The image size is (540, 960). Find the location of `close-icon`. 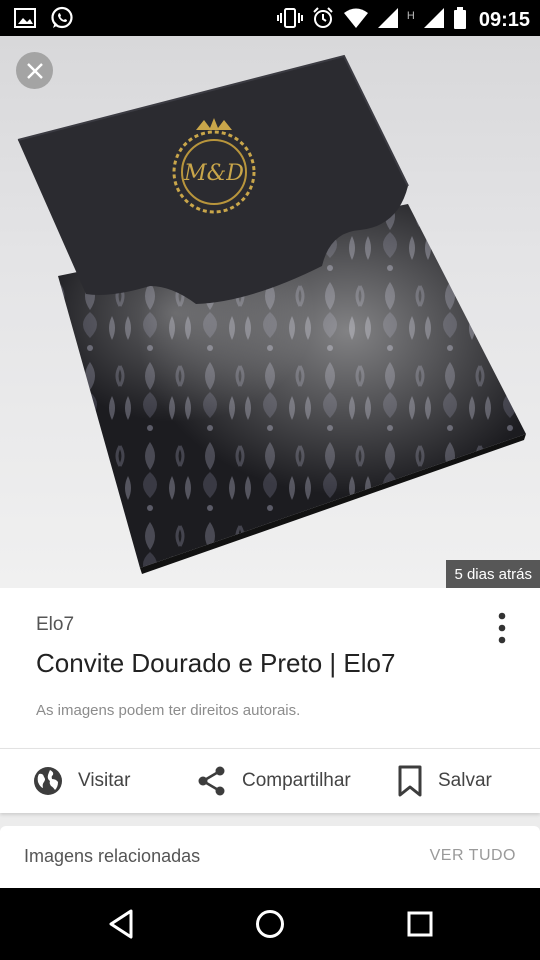

close-icon is located at coordinates (34, 70).